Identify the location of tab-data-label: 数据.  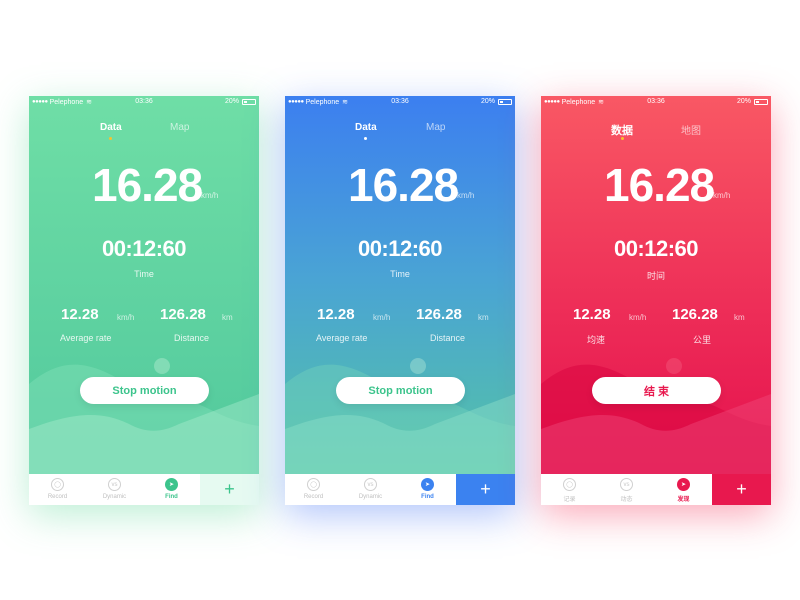
(622, 131).